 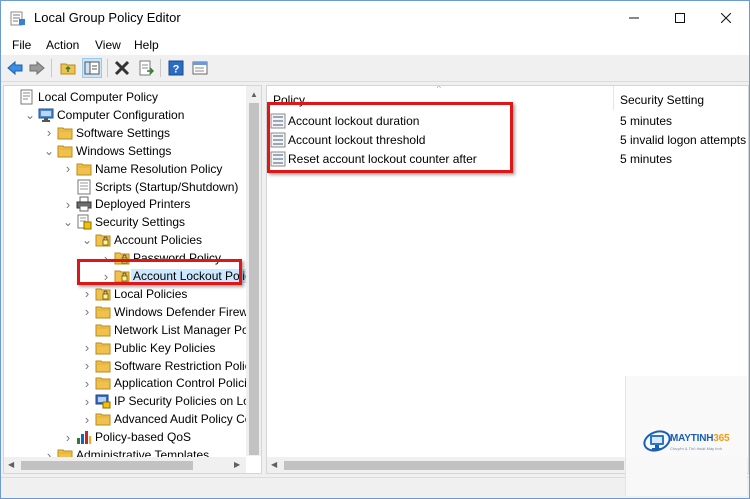 I want to click on tree-item: › Password Policy, so click(x=125, y=258).